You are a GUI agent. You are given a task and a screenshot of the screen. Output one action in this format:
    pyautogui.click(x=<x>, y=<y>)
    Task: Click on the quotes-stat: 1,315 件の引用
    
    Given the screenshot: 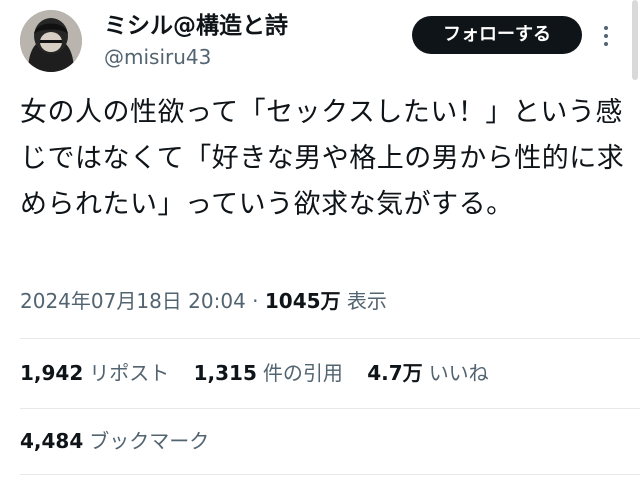 What is the action you would take?
    pyautogui.click(x=268, y=373)
    